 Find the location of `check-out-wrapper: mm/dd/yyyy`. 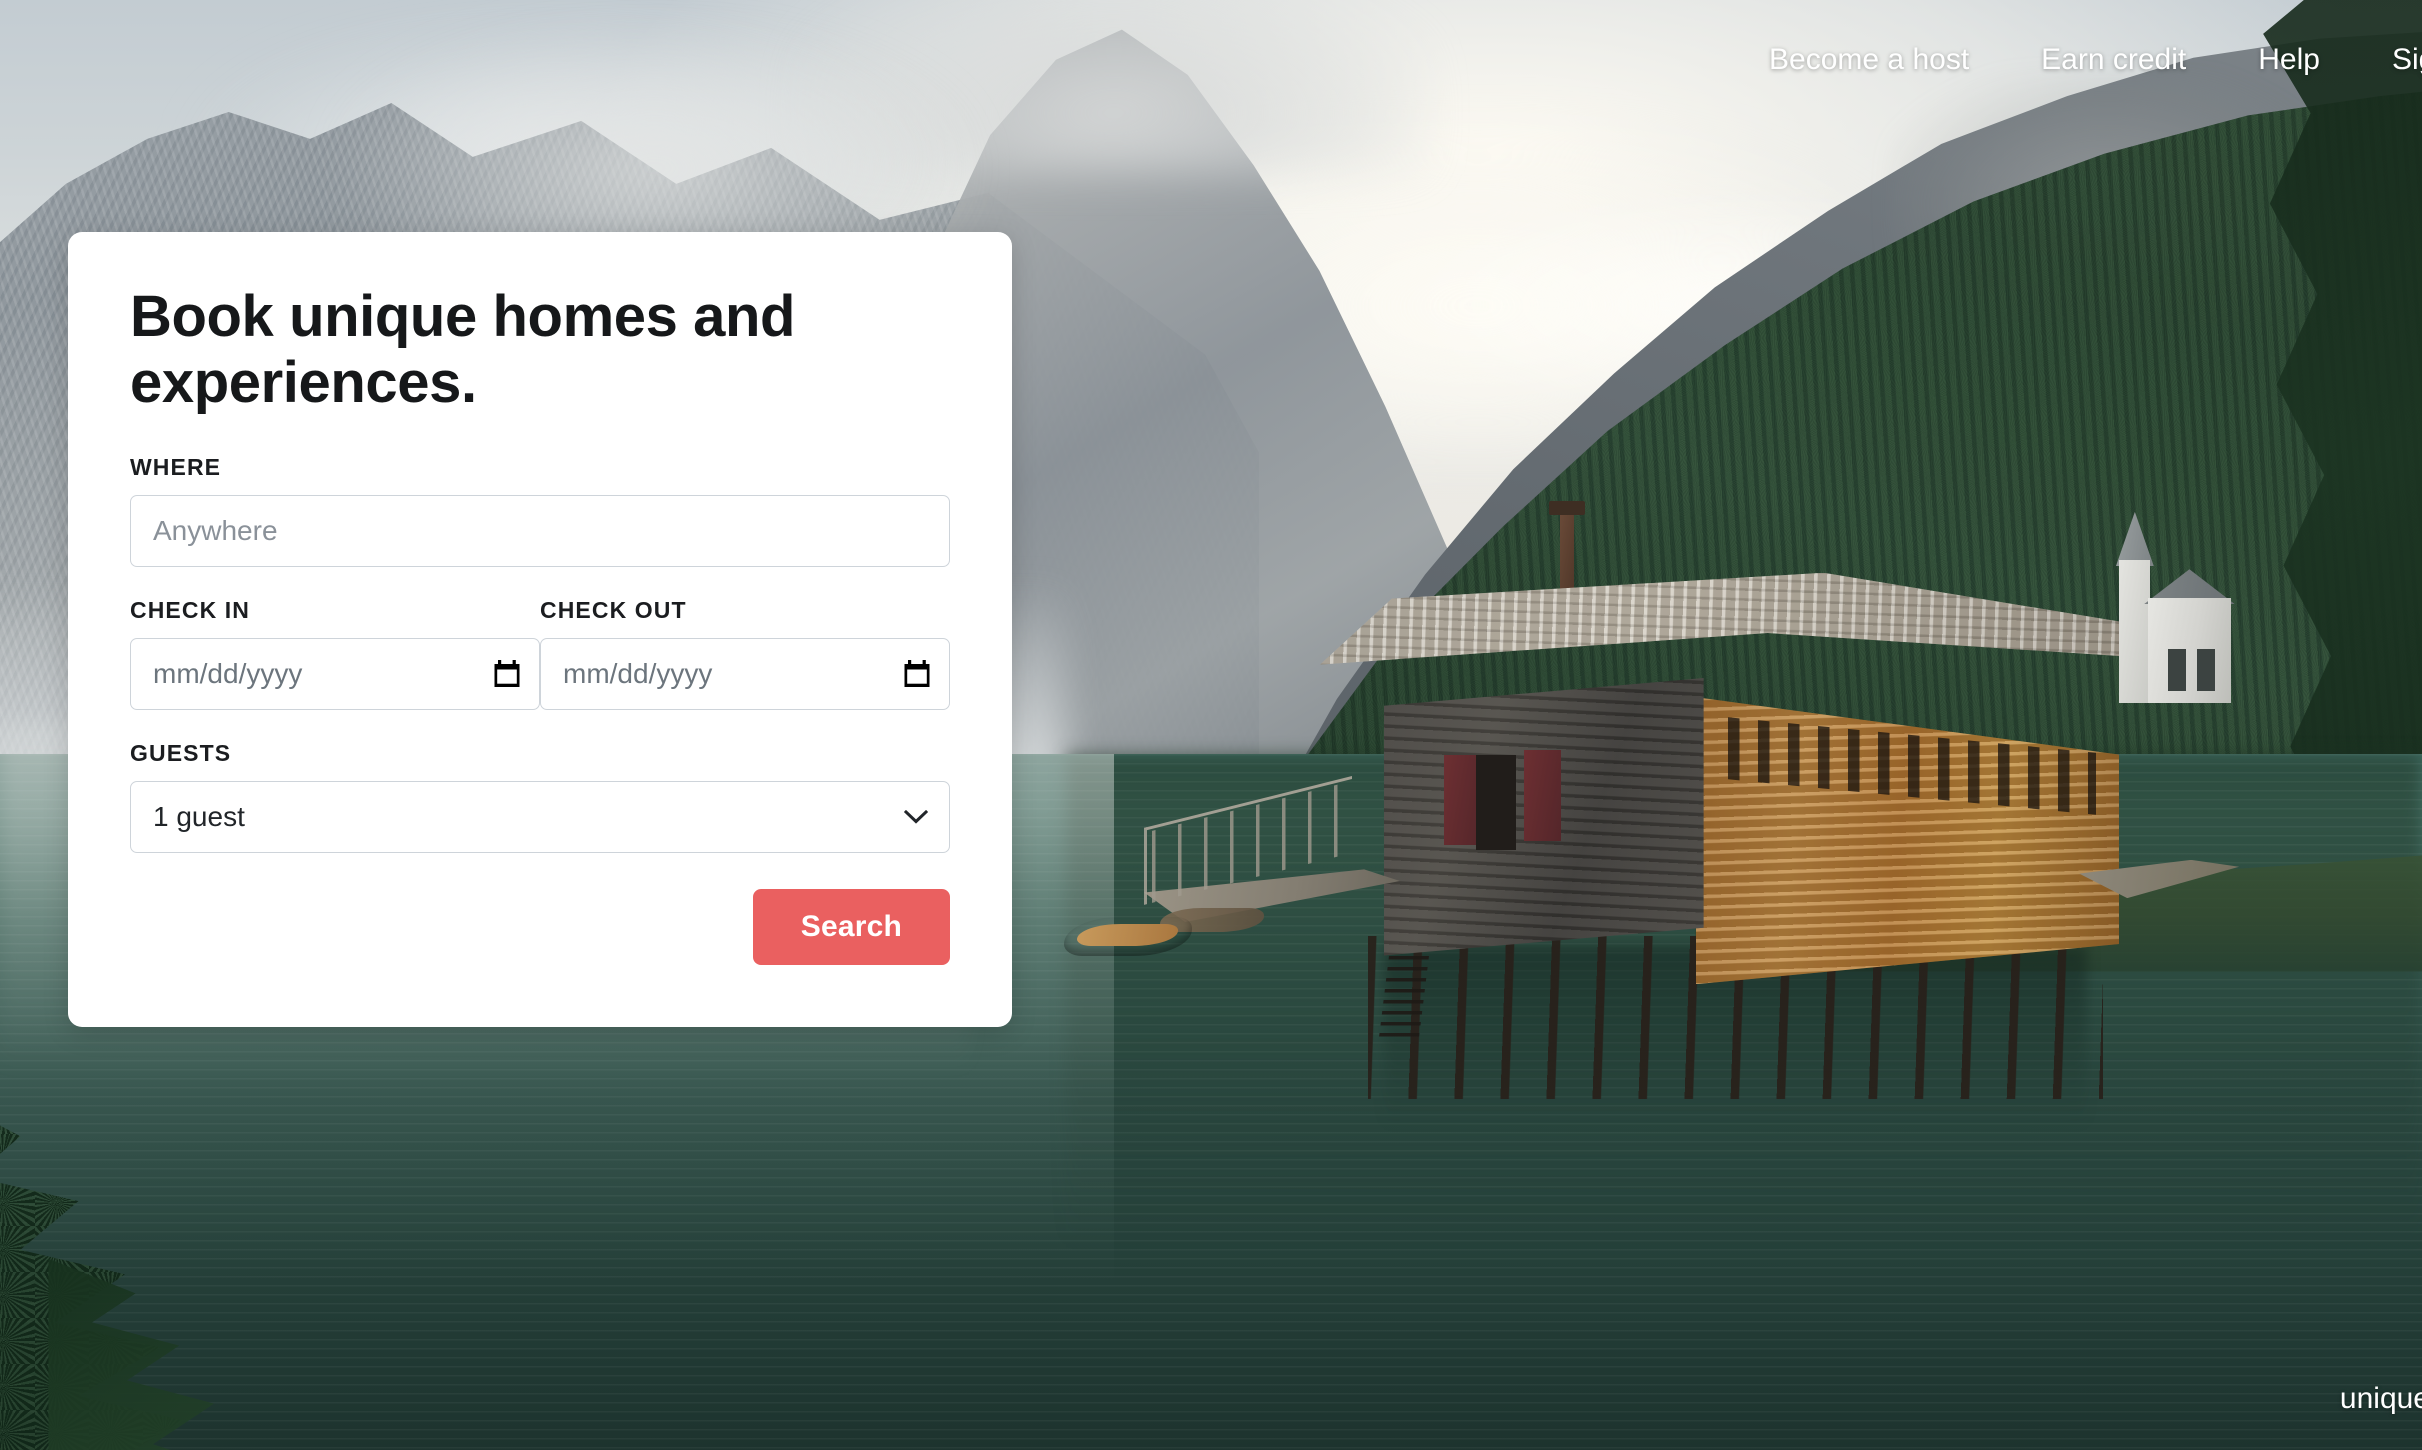

check-out-wrapper: mm/dd/yyyy is located at coordinates (745, 674).